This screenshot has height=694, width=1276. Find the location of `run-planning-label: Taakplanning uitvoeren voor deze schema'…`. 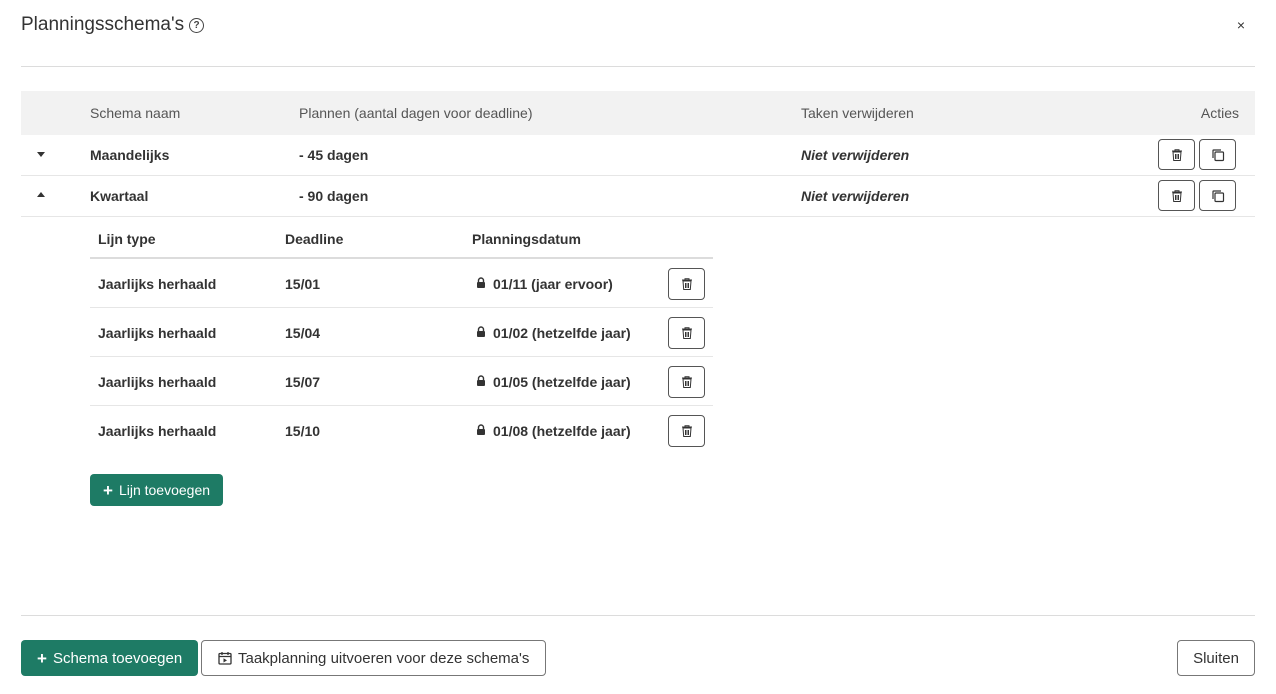

run-planning-label: Taakplanning uitvoeren voor deze schema'… is located at coordinates (384, 658).